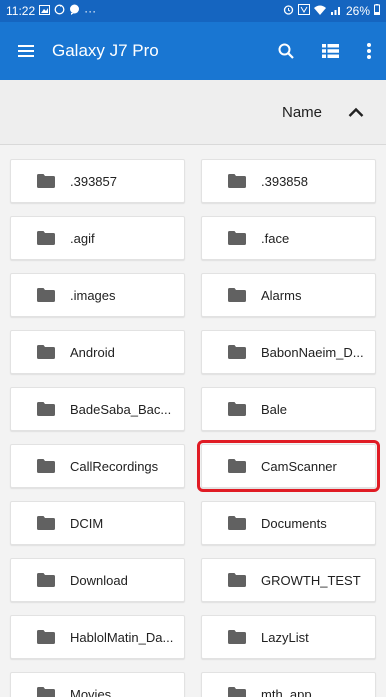 The height and width of the screenshot is (697, 386). I want to click on chevron-up-icon, so click(356, 112).